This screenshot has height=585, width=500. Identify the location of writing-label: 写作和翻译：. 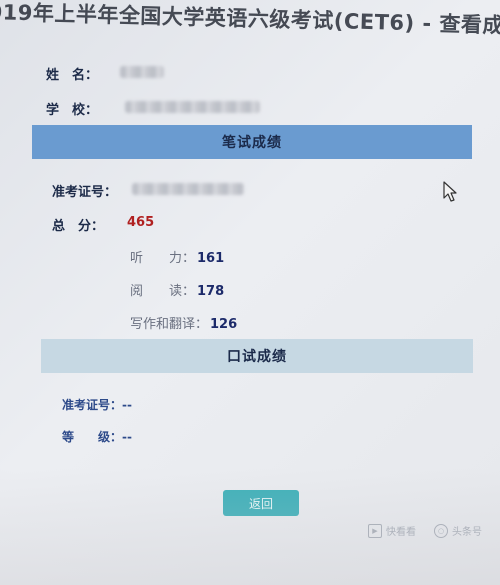
(169, 324).